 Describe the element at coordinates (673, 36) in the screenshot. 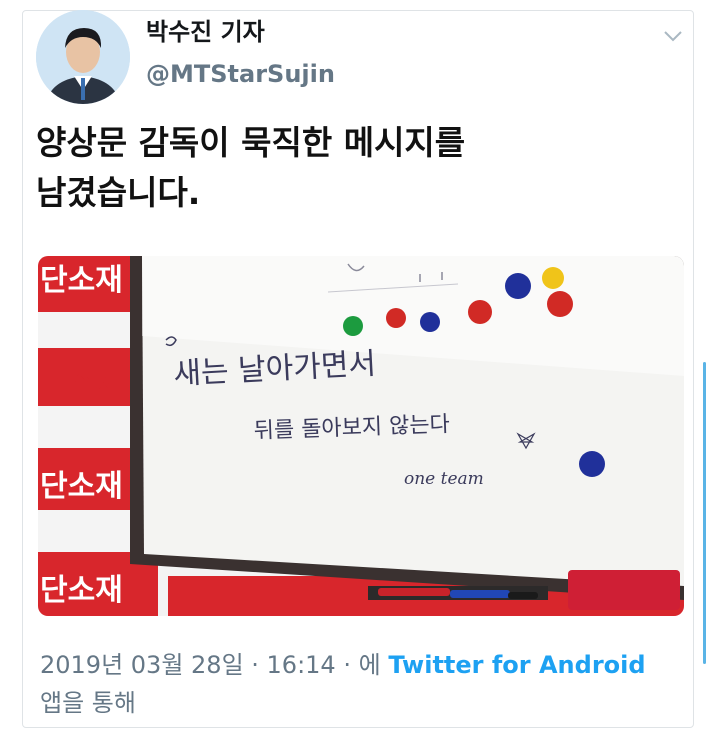

I see `chevron-down-icon` at that location.